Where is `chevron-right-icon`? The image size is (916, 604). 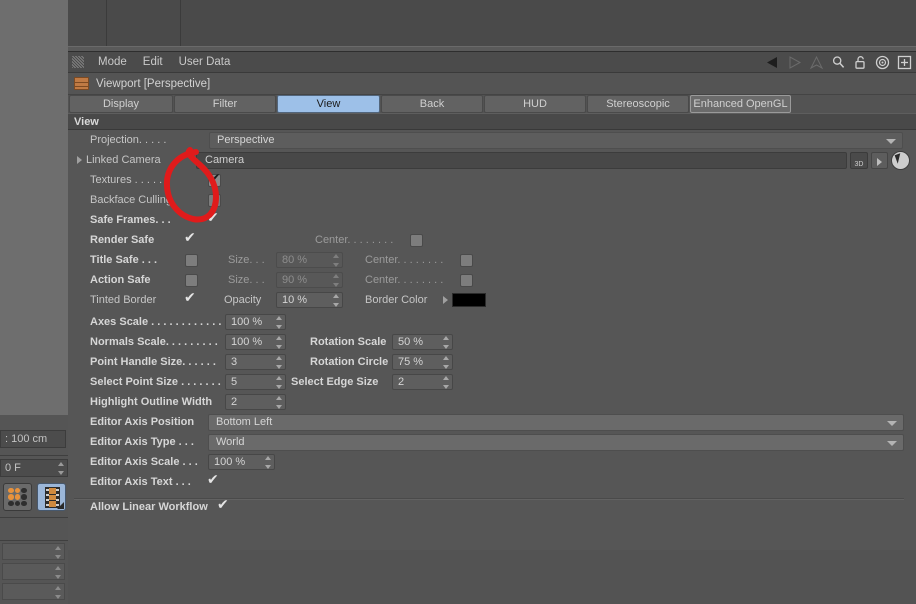 chevron-right-icon is located at coordinates (879, 161).